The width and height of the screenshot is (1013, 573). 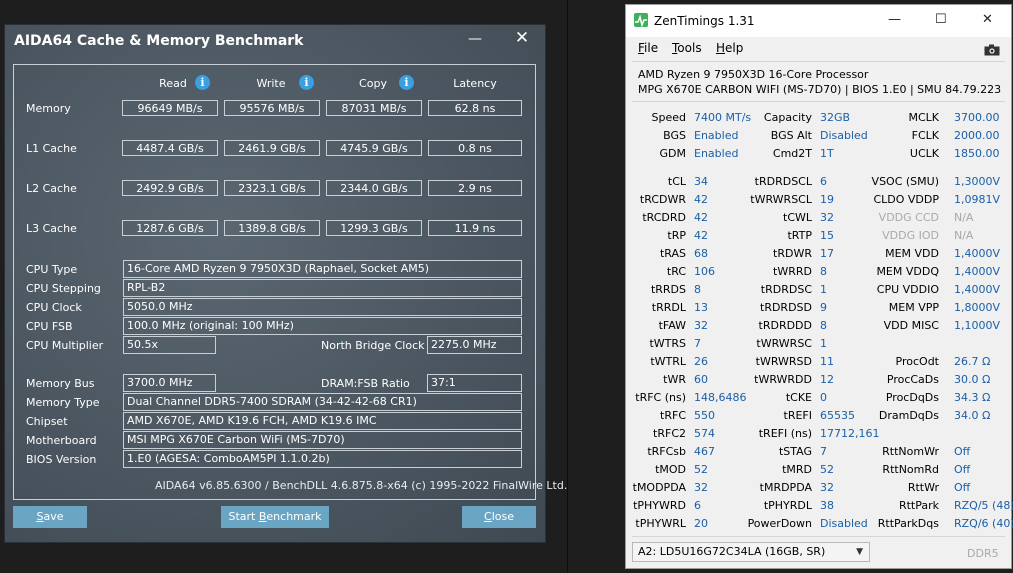 I want to click on memory-read-value: 96649 MB/s, so click(x=170, y=108).